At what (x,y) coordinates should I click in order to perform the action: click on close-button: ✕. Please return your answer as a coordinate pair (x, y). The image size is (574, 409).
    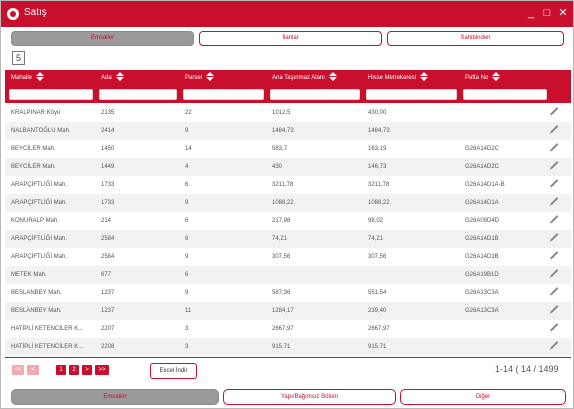
    Looking at the image, I should click on (563, 13).